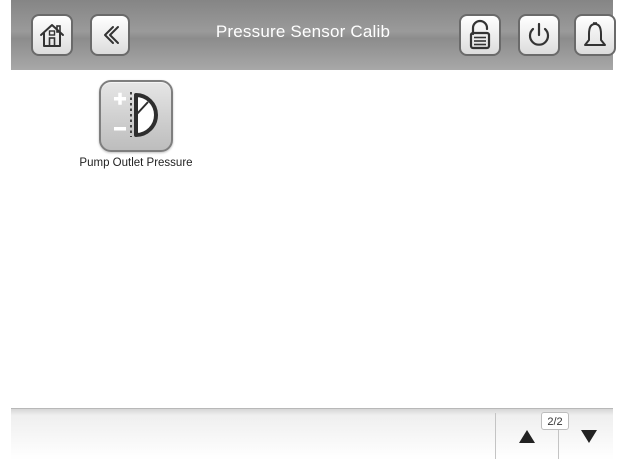 The height and width of the screenshot is (459, 624). I want to click on unlocked-padlock-icon, so click(480, 34).